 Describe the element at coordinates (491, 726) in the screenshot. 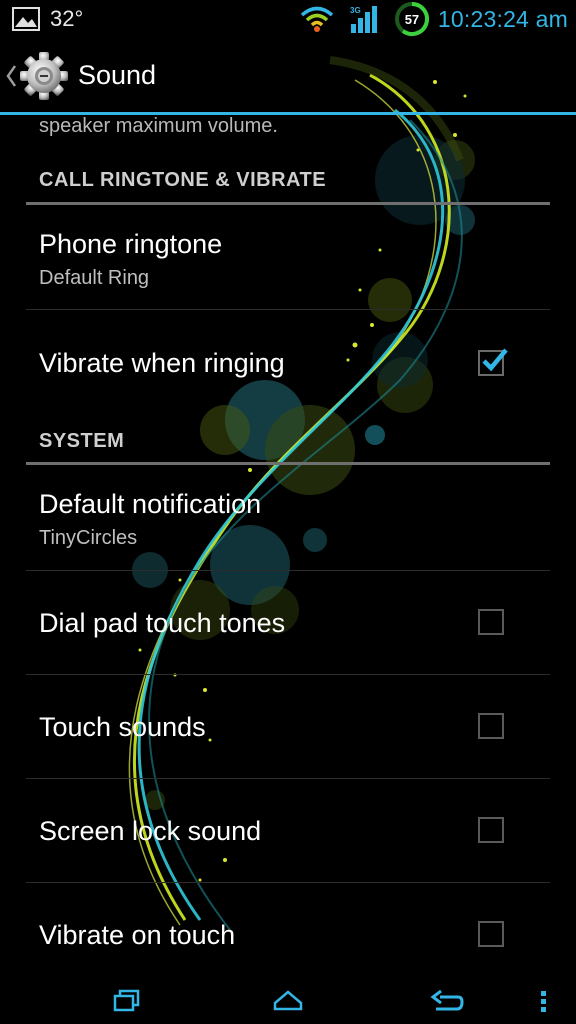

I see `touch-sounds-checkbox` at that location.